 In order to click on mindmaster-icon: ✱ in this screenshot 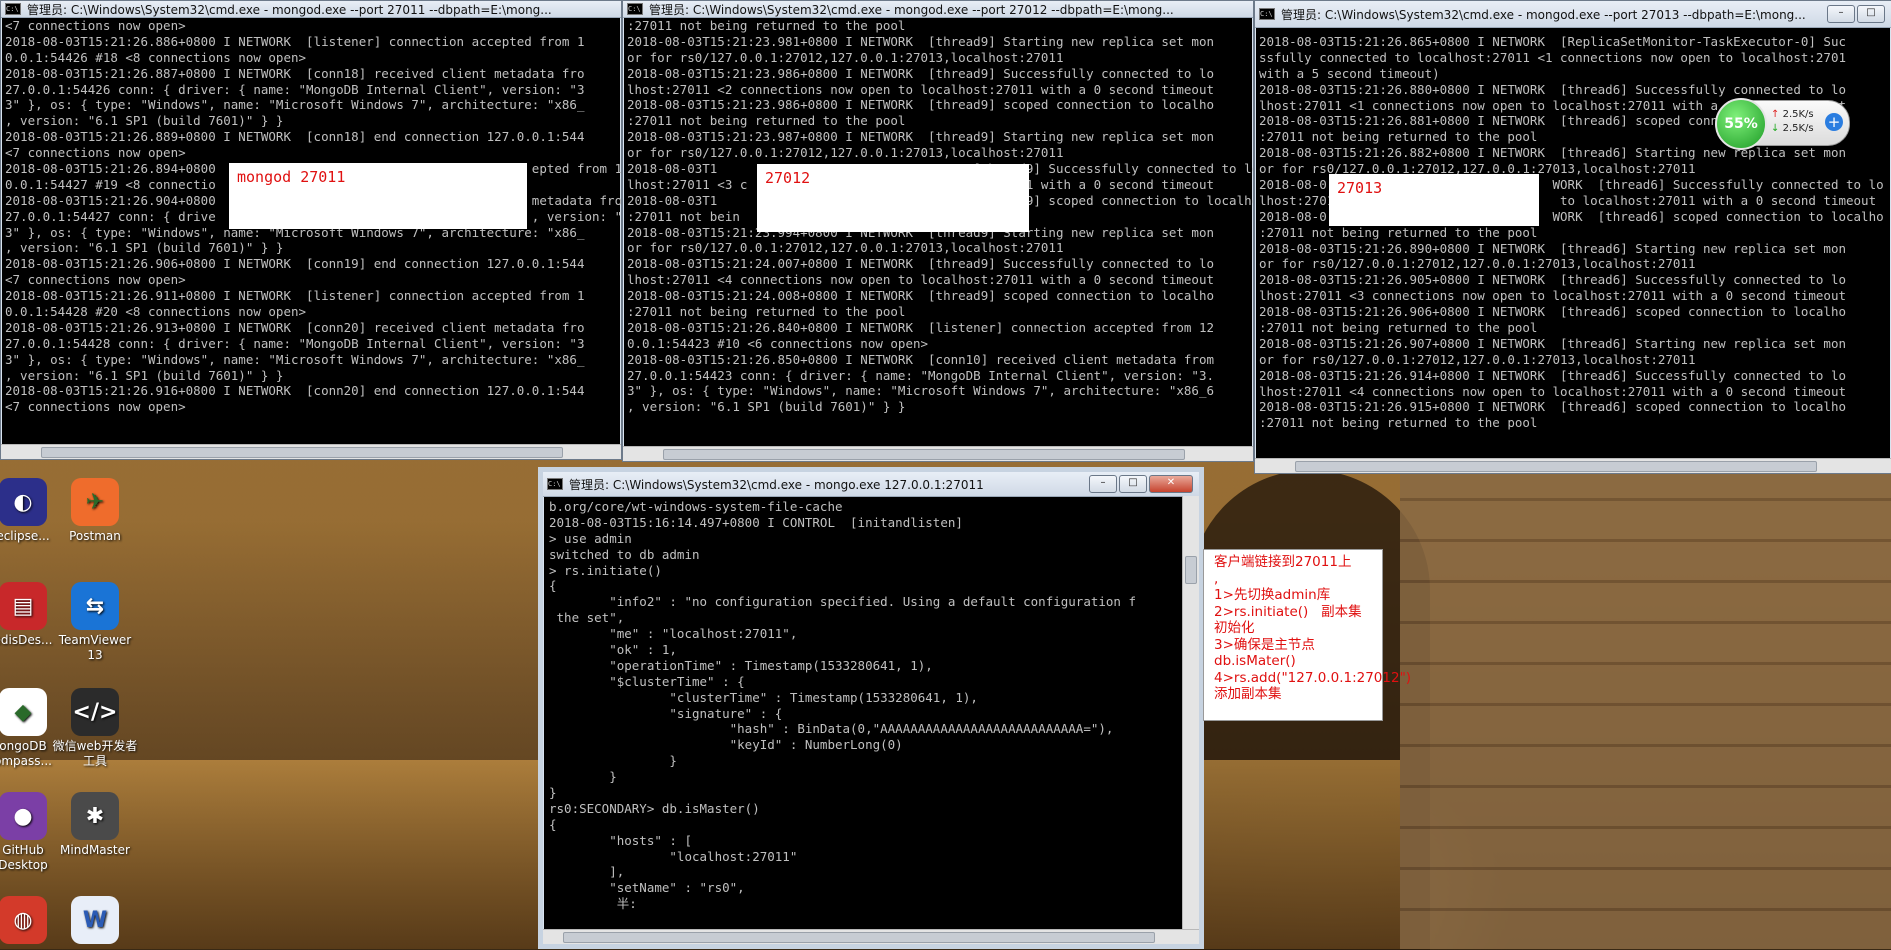, I will do `click(95, 816)`.